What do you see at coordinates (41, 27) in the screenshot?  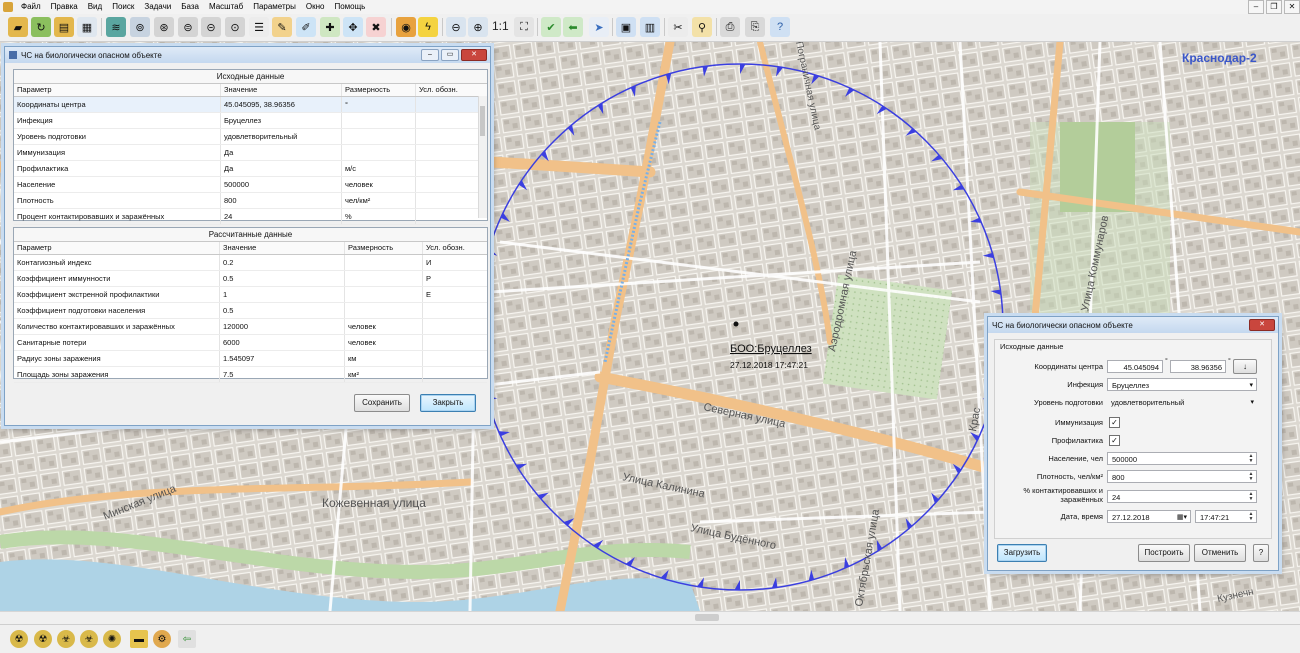 I see `refresh-icon: ↻` at bounding box center [41, 27].